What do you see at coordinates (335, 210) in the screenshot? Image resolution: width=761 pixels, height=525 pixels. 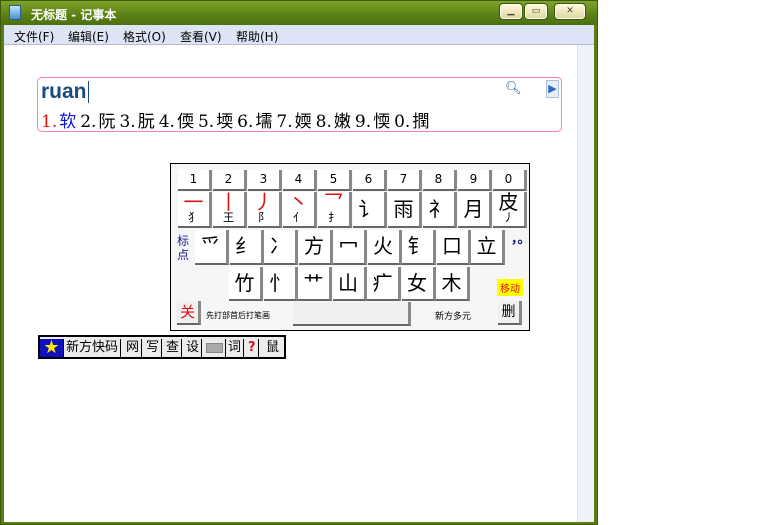 I see `radical-key: 乛扌` at bounding box center [335, 210].